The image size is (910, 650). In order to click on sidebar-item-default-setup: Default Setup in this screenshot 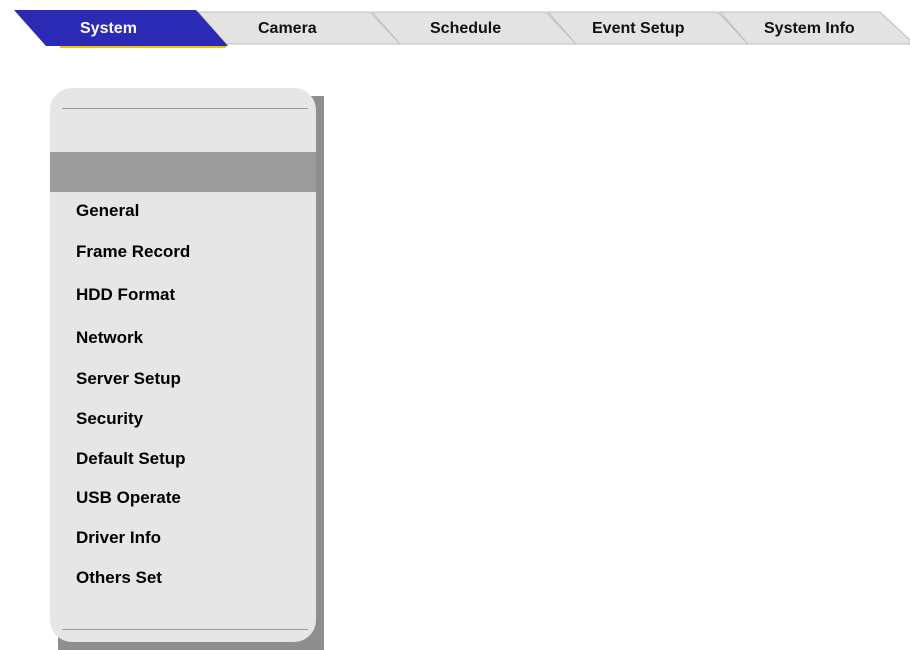, I will do `click(186, 459)`.